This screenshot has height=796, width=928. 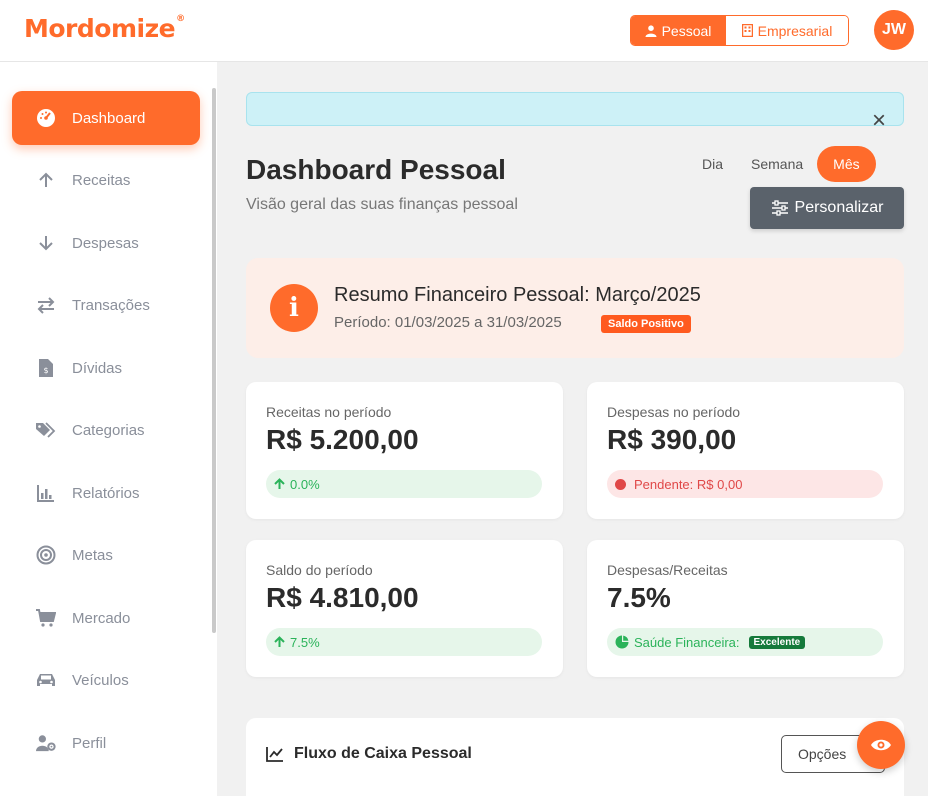 What do you see at coordinates (46, 555) in the screenshot?
I see `target-icon` at bounding box center [46, 555].